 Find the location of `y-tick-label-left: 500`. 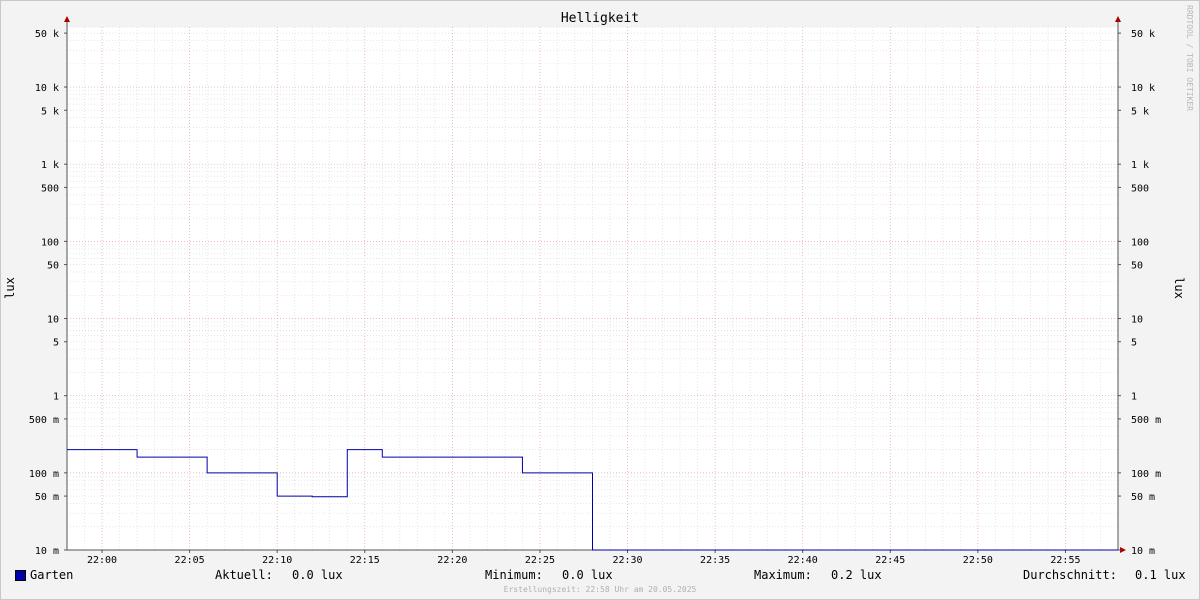

y-tick-label-left: 500 is located at coordinates (50, 188).